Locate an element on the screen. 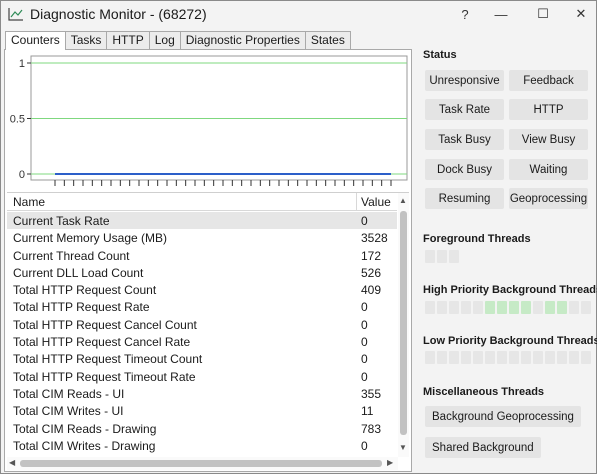 This screenshot has height=474, width=597. list-item: Total HTTP Request Rate 0 is located at coordinates (202, 306).